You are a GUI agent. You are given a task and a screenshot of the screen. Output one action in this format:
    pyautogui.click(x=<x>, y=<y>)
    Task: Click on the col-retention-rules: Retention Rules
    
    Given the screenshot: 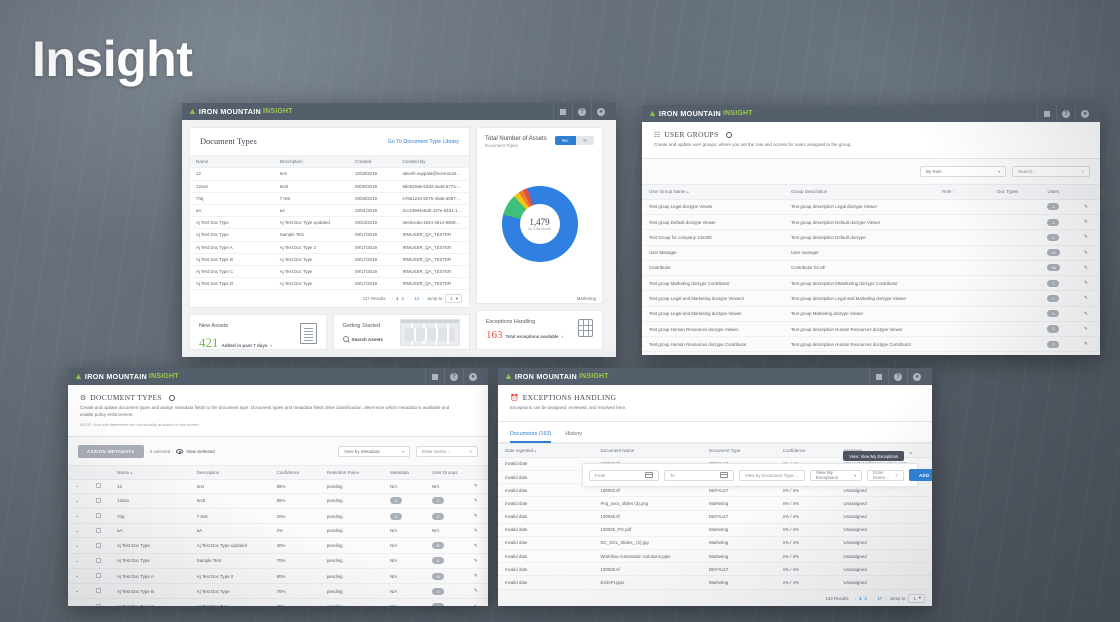 What is the action you would take?
    pyautogui.click(x=351, y=472)
    